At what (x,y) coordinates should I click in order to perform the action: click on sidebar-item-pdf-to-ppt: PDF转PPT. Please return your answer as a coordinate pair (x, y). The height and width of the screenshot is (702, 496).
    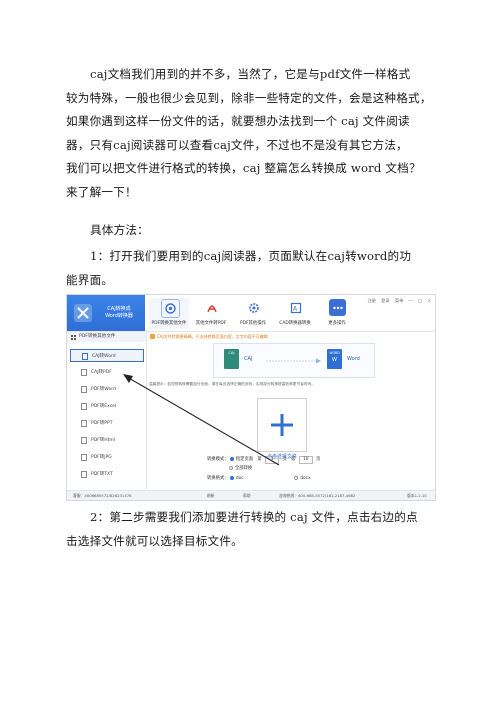
    Looking at the image, I should click on (107, 423).